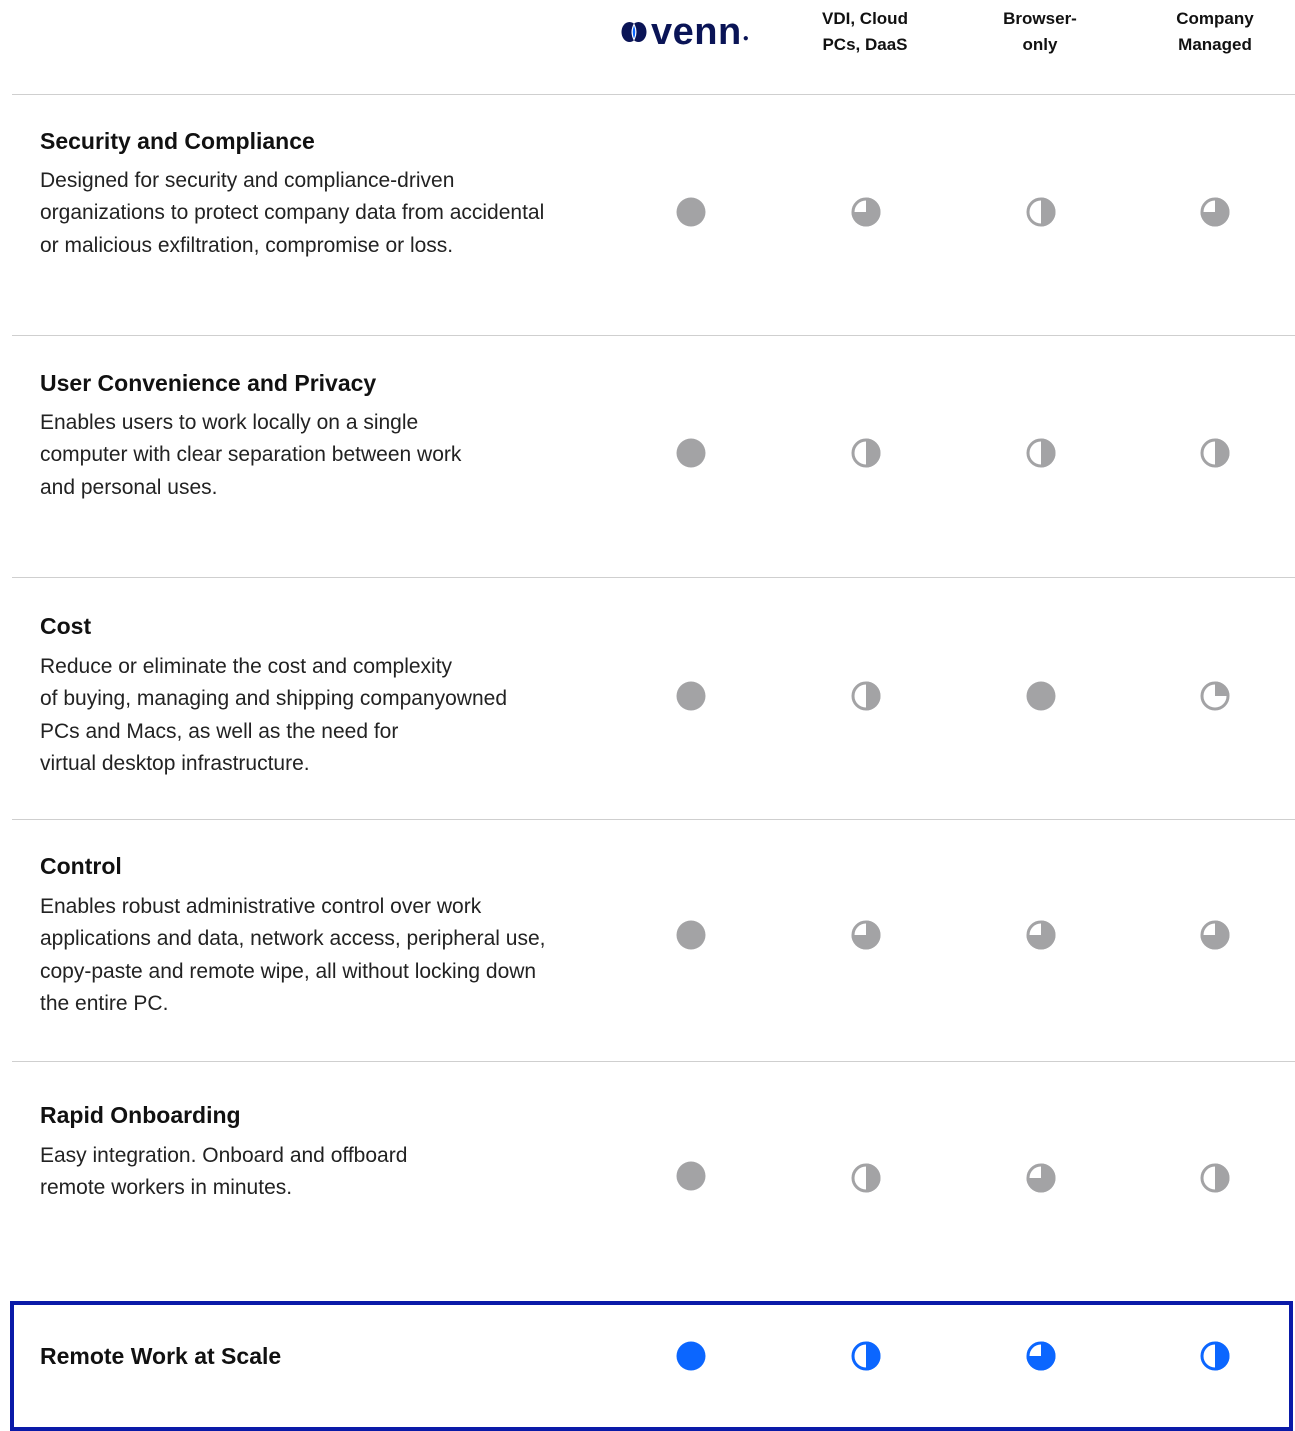 The width and height of the screenshot is (1295, 1431). What do you see at coordinates (634, 32) in the screenshot?
I see `venn-logo-mark-icon` at bounding box center [634, 32].